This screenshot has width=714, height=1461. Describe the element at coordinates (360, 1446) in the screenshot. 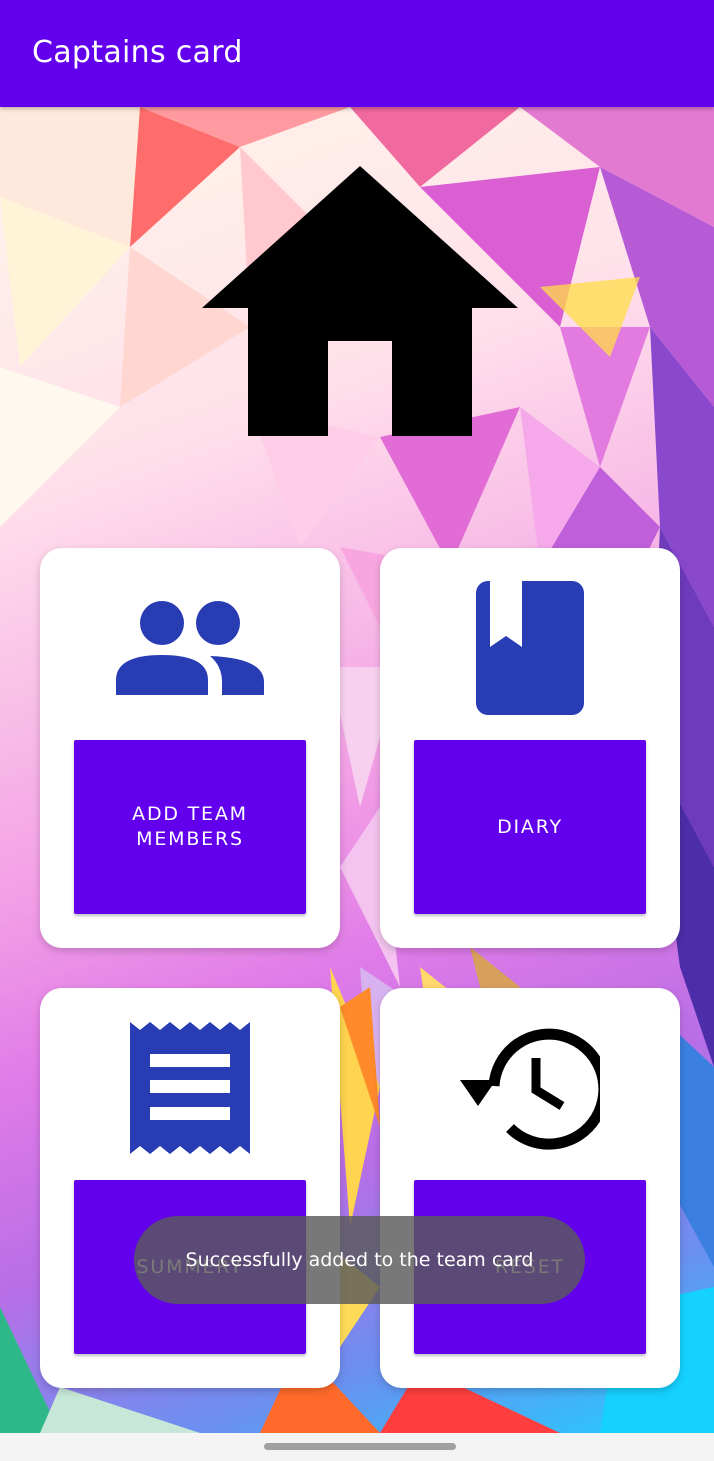

I see `home-gesture-handle` at that location.